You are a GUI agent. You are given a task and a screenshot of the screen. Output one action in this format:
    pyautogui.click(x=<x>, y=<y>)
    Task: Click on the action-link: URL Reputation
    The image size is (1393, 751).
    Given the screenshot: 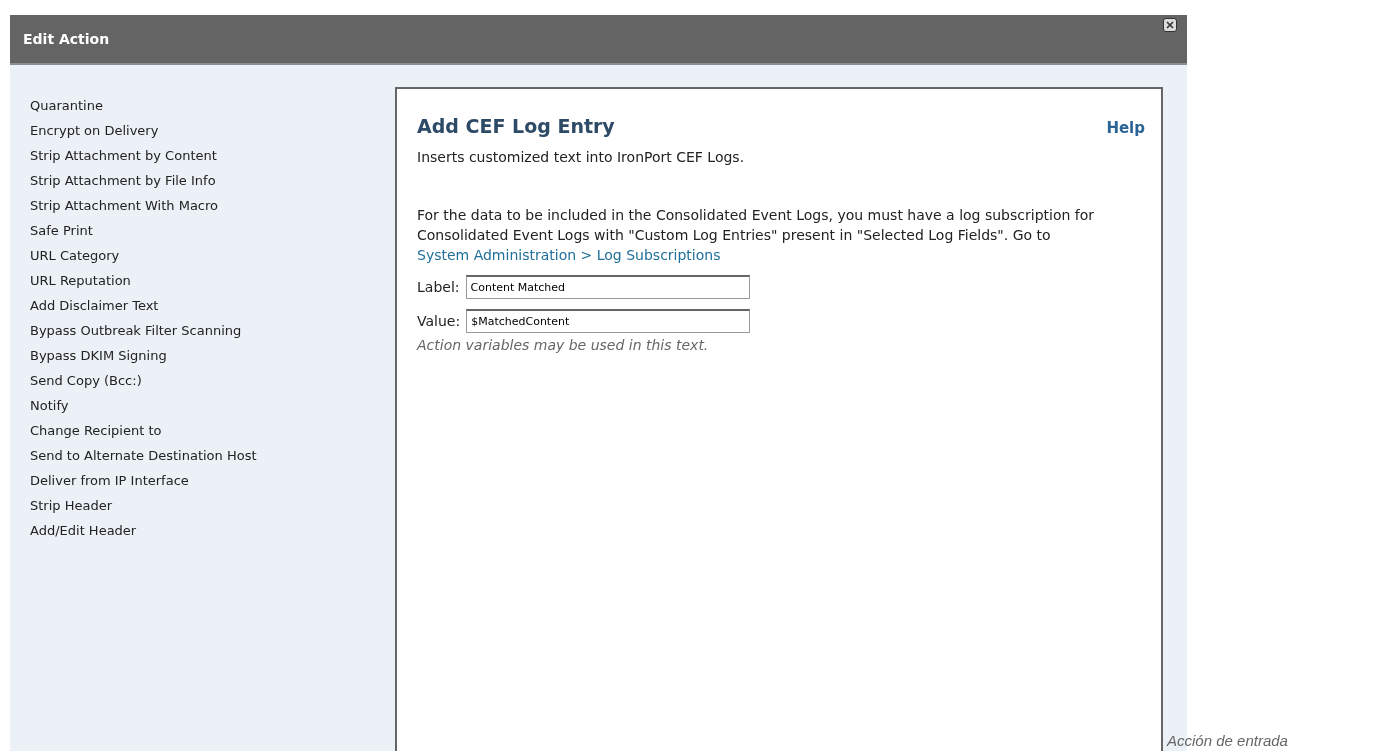 What is the action you would take?
    pyautogui.click(x=80, y=284)
    